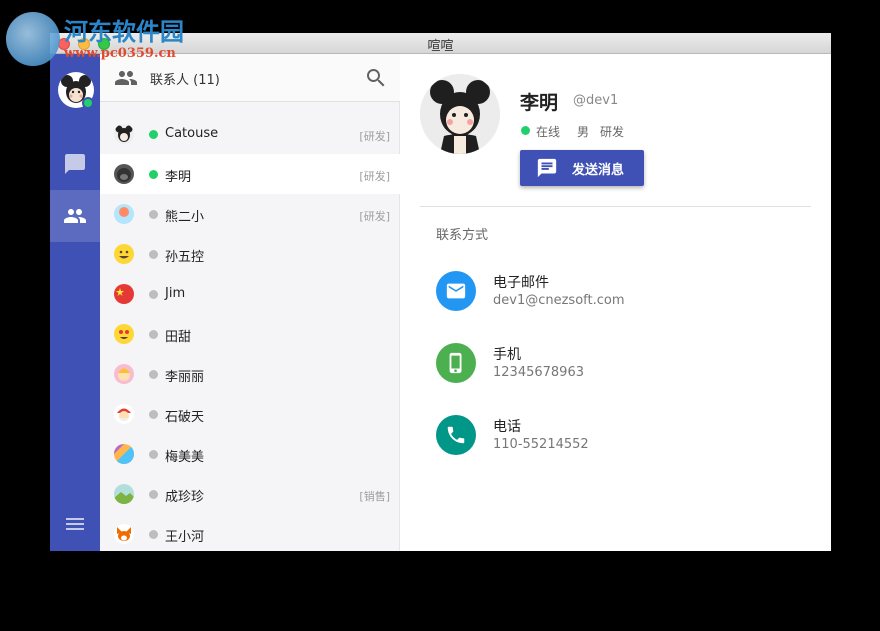  I want to click on chat-icon, so click(75, 164).